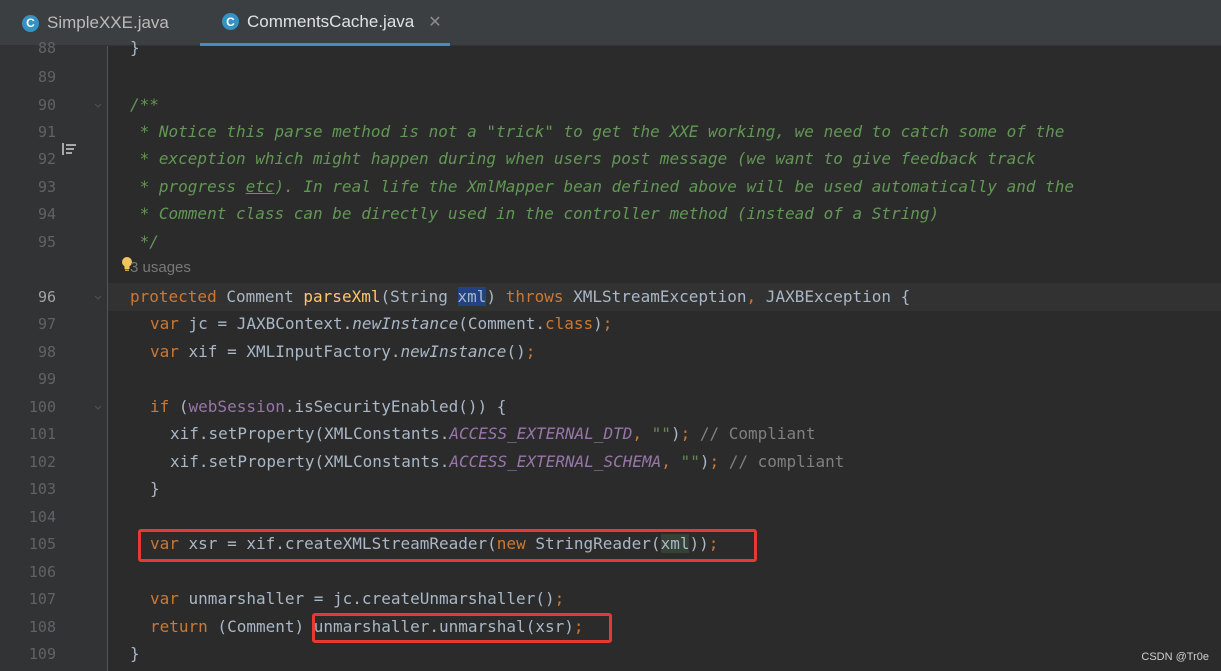  I want to click on line-number: 99, so click(46, 379).